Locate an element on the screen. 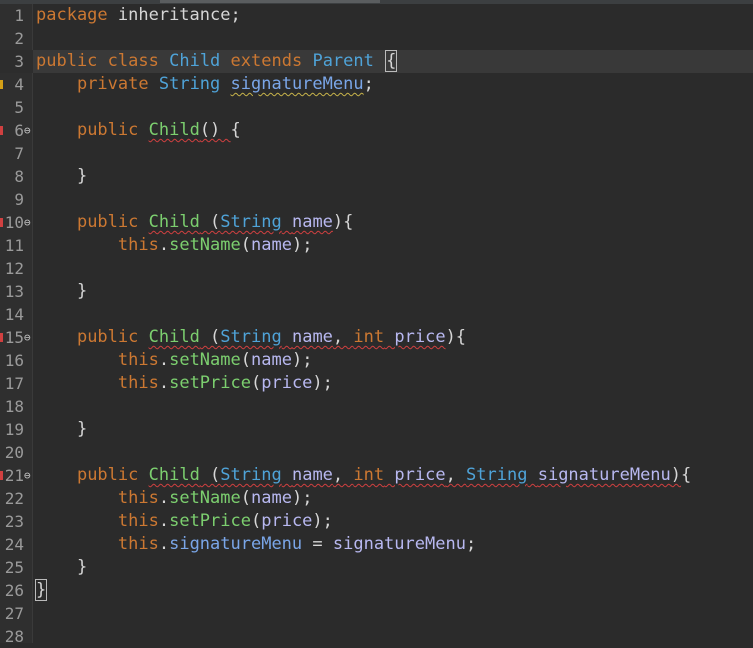 Image resolution: width=753 pixels, height=648 pixels. code-token: package is located at coordinates (72, 15).